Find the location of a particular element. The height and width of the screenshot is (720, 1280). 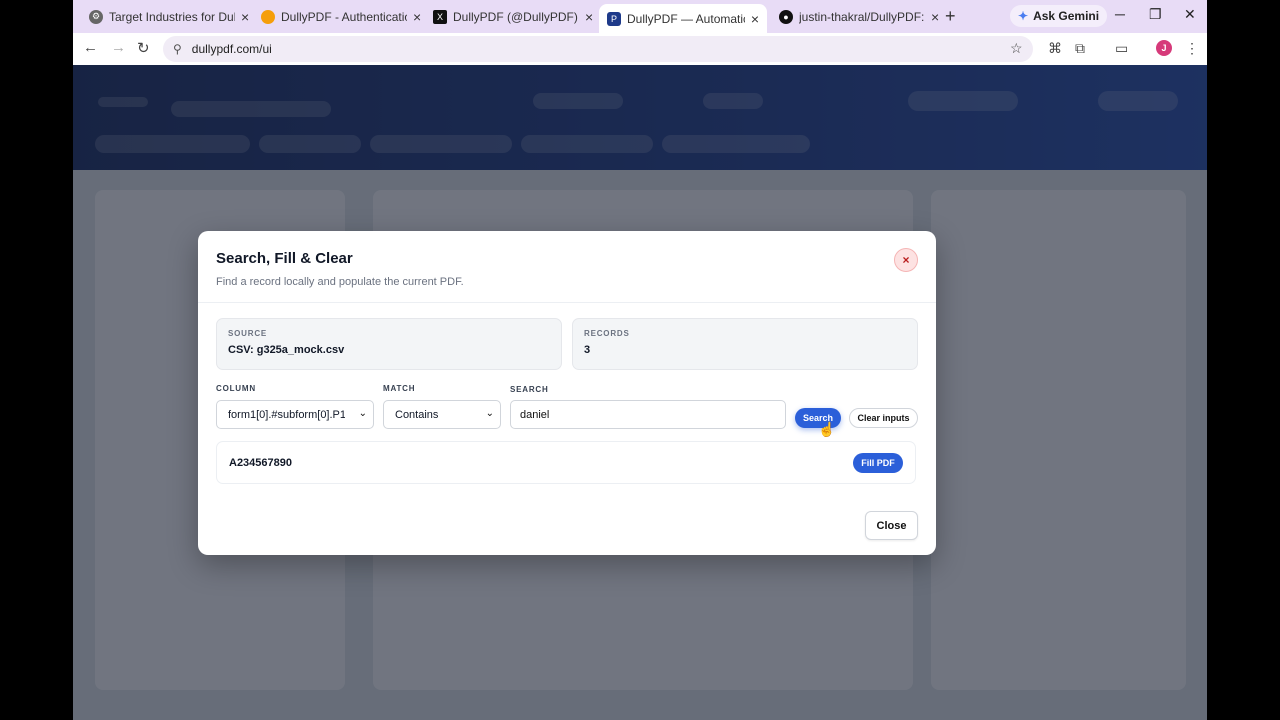

avatar: J is located at coordinates (1164, 48).